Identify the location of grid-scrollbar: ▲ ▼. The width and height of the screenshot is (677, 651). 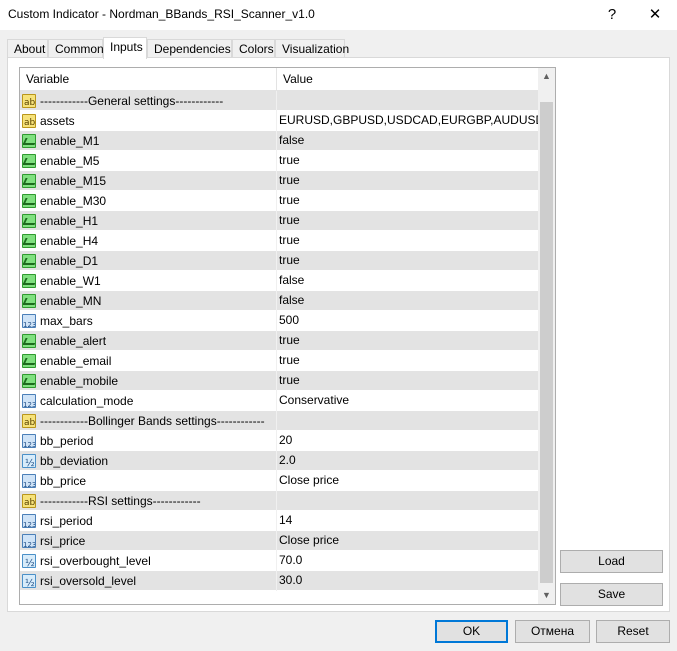
(546, 336).